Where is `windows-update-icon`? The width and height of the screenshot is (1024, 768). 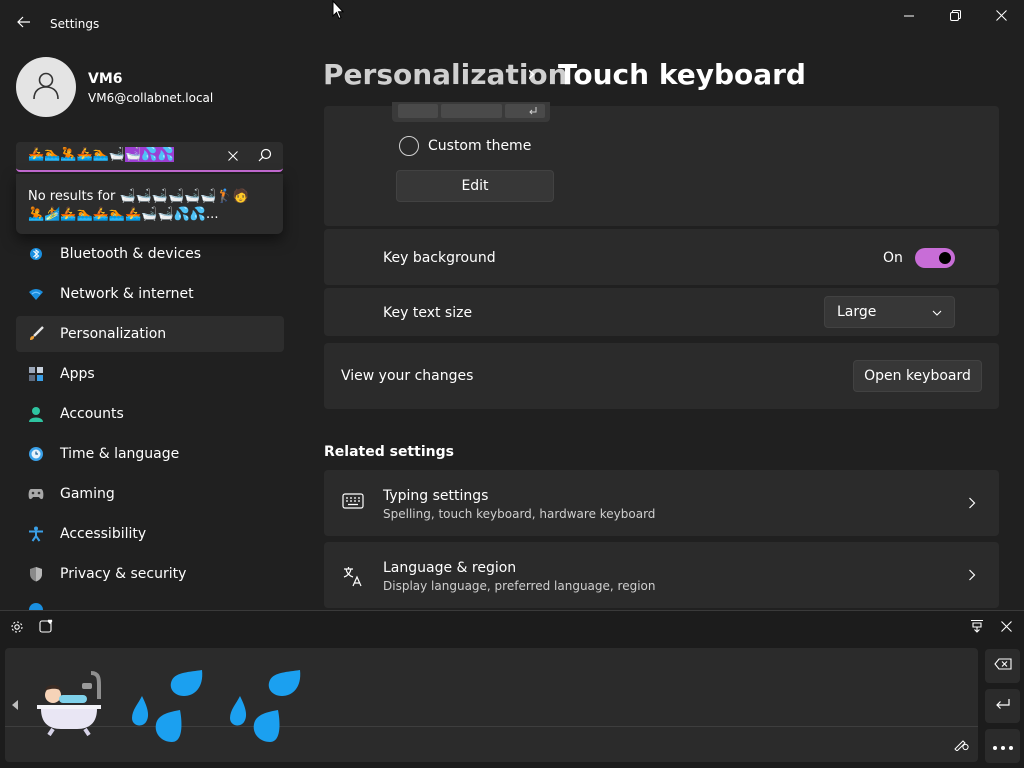
windows-update-icon is located at coordinates (36, 606).